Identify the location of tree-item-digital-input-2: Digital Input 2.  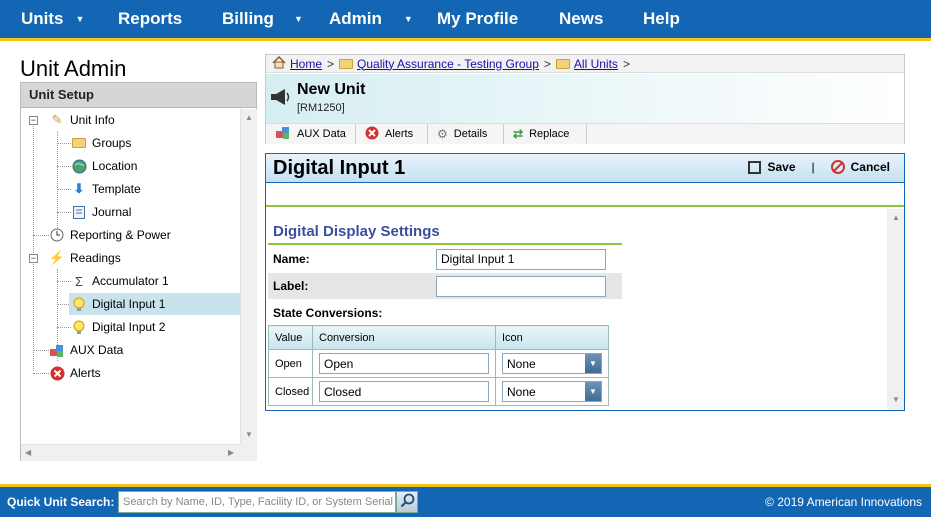
(118, 327).